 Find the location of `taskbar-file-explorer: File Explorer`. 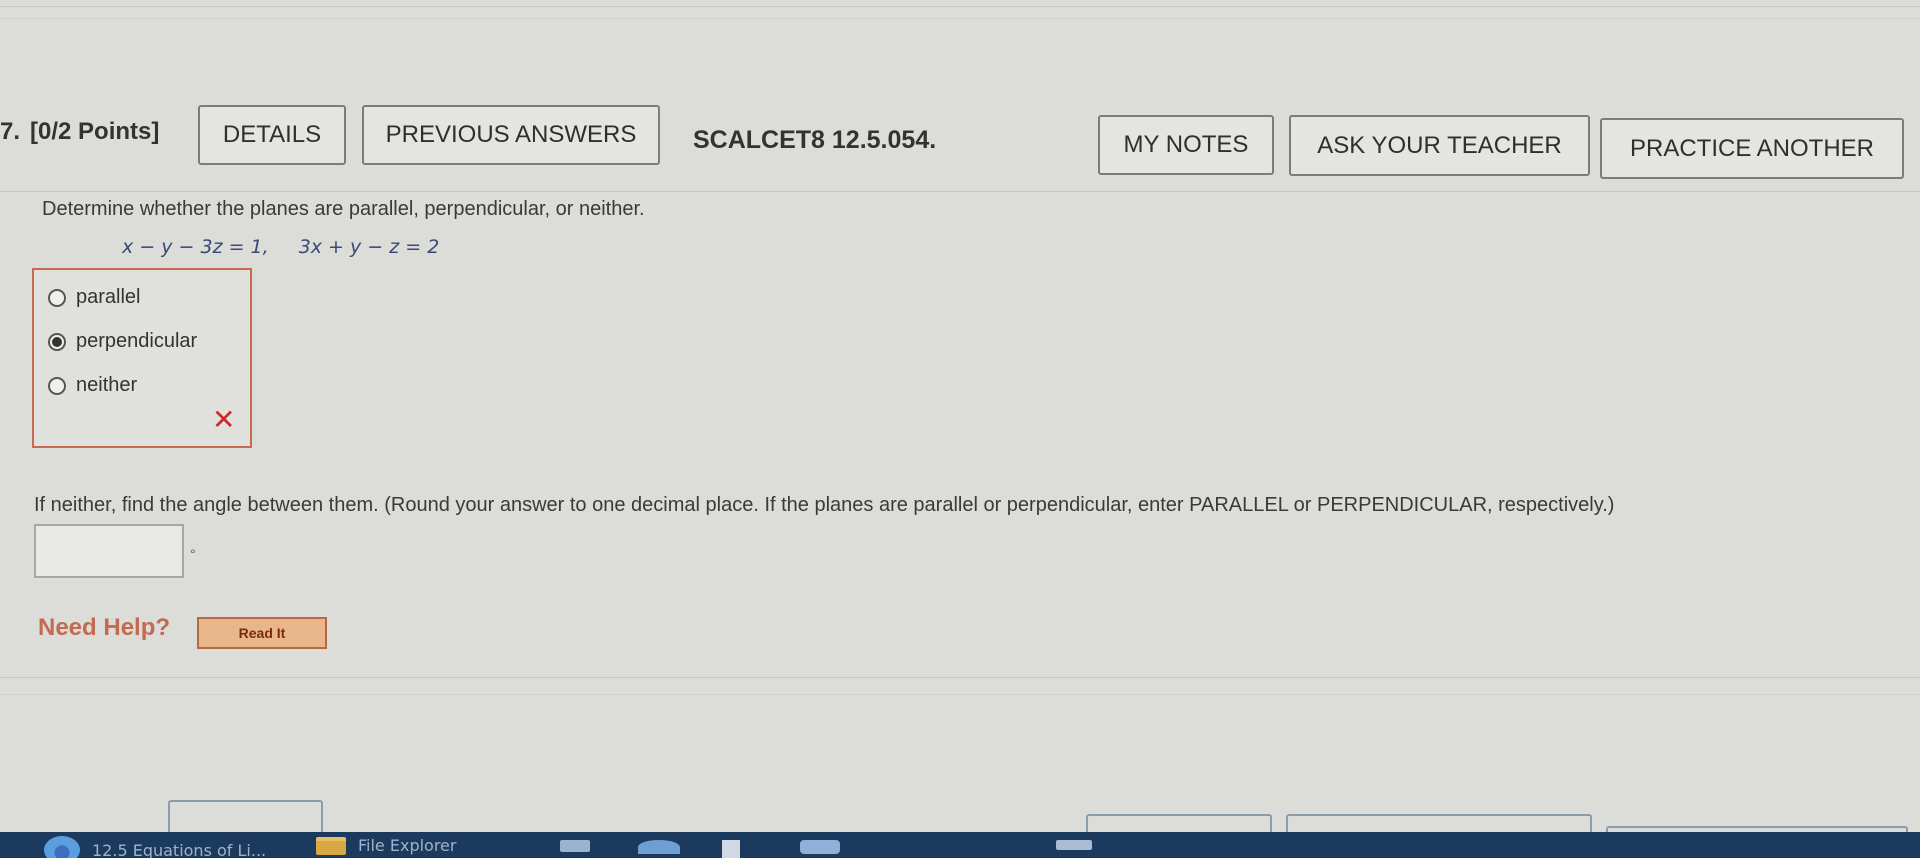

taskbar-file-explorer: File Explorer is located at coordinates (386, 845).